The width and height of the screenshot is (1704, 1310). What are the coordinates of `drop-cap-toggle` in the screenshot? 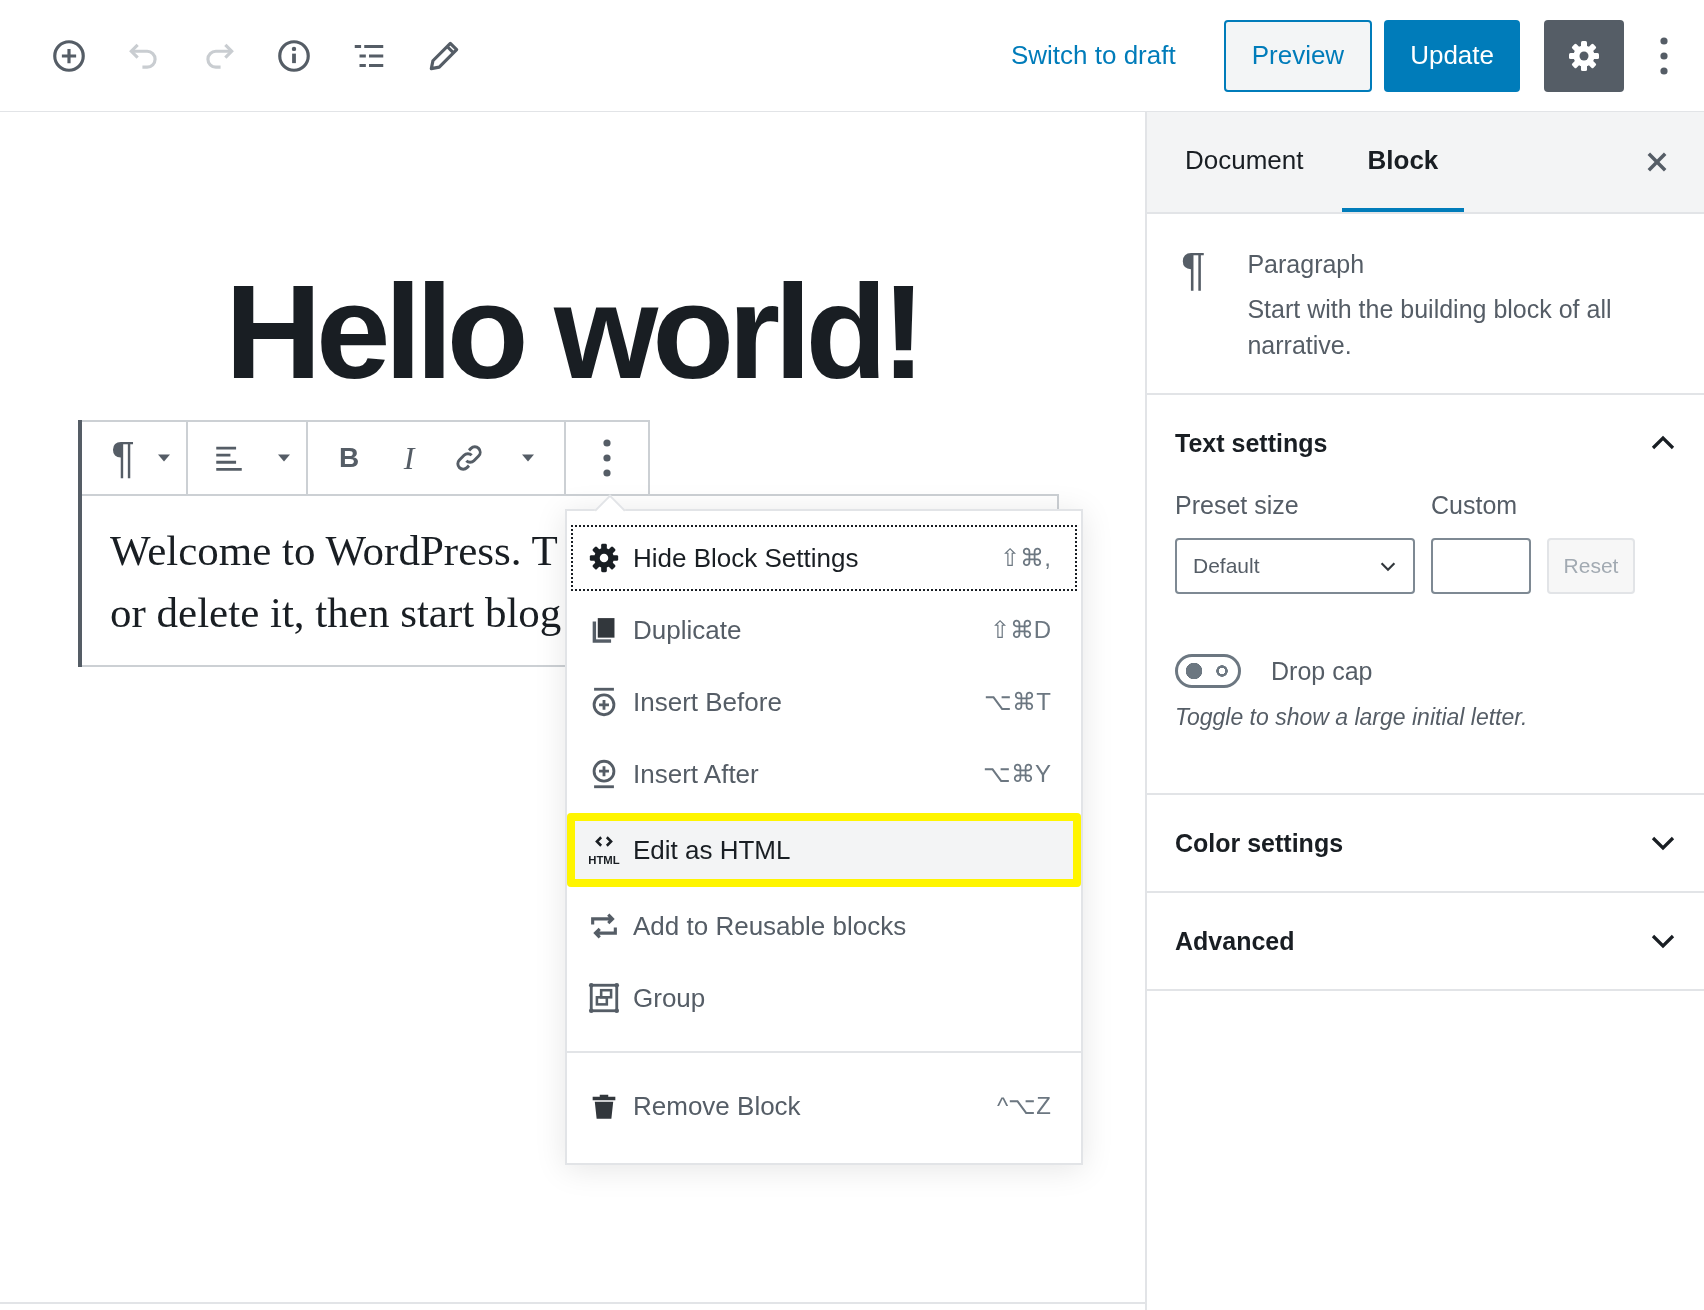 It's located at (1208, 671).